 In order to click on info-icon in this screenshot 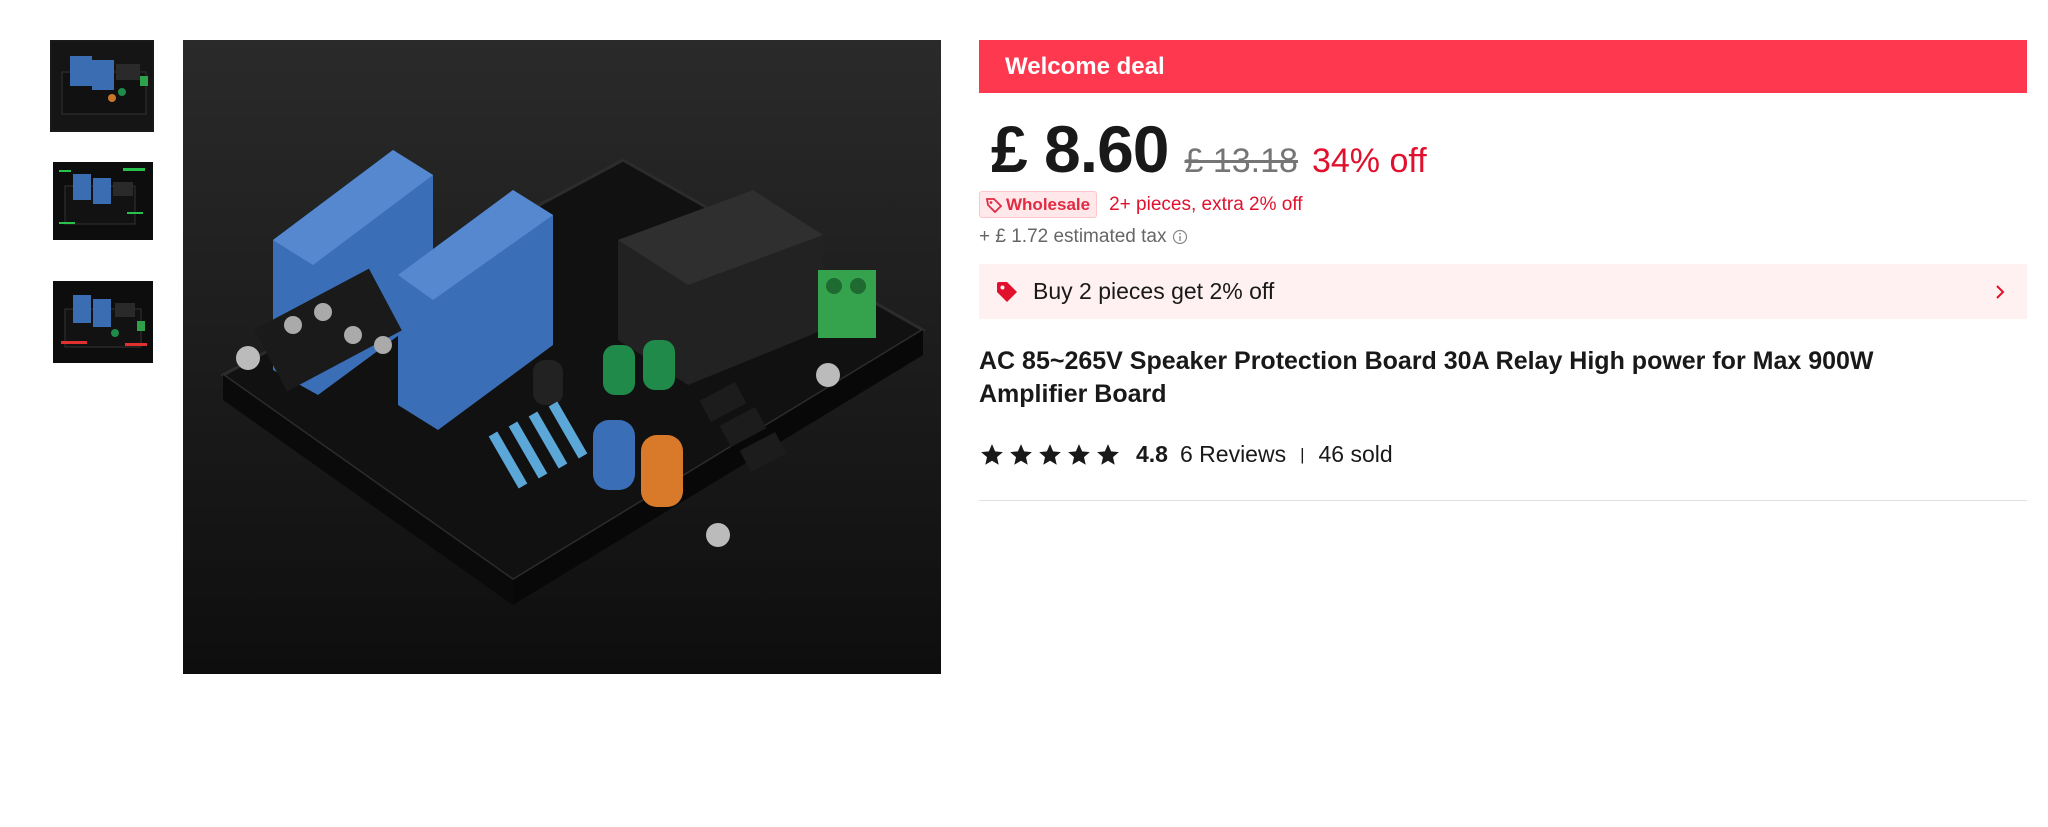, I will do `click(1180, 237)`.